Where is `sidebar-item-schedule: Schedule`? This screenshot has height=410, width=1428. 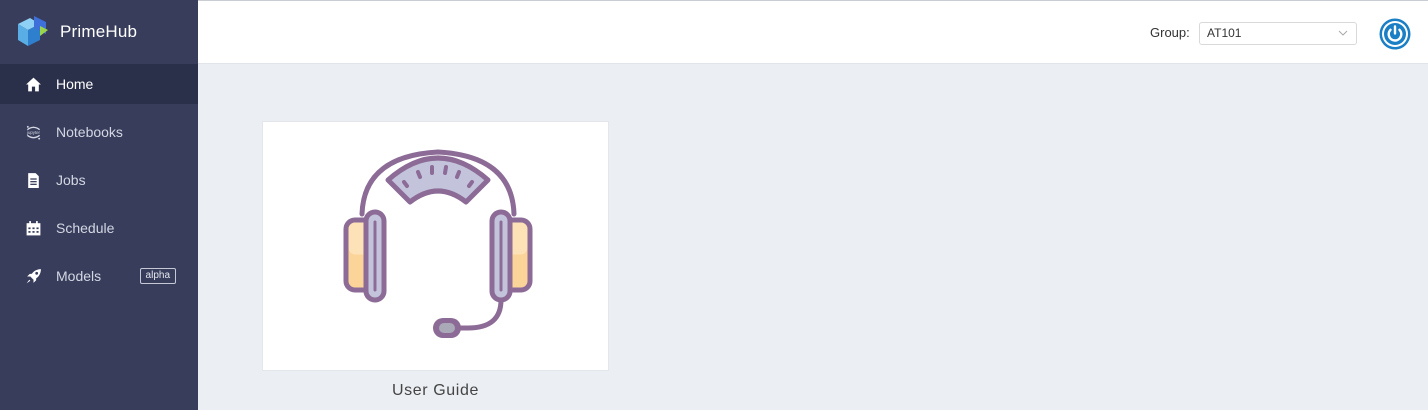
sidebar-item-schedule: Schedule is located at coordinates (99, 228).